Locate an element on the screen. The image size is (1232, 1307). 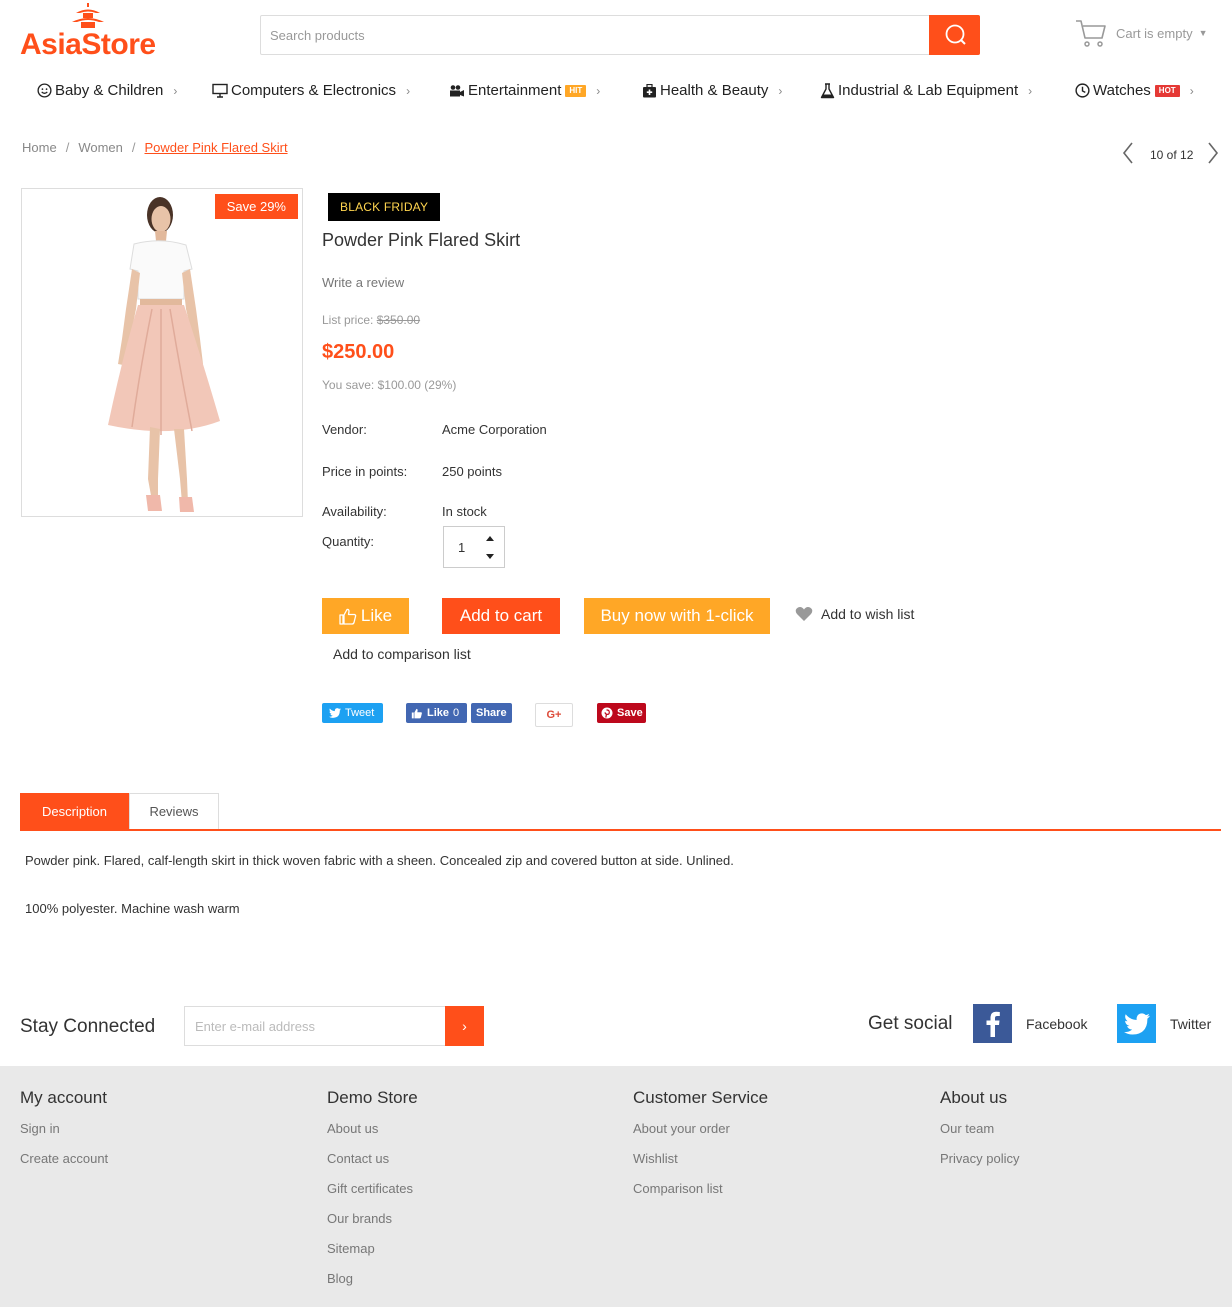
menu-item-health-beauty: Health & Beauty › is located at coordinates (711, 90).